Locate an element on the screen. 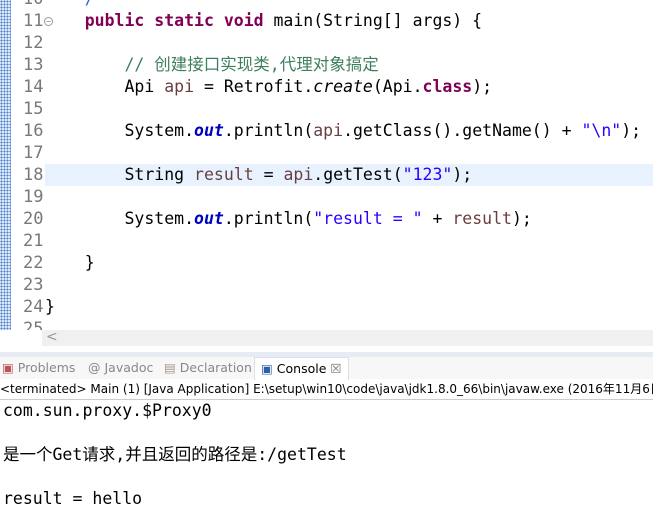  tab-declaration: ▤ Declaration is located at coordinates (208, 368).